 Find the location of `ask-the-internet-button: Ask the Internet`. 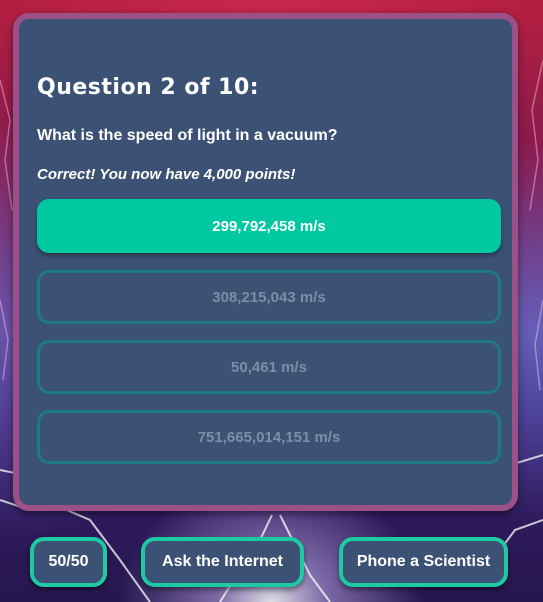

ask-the-internet-button: Ask the Internet is located at coordinates (222, 562).